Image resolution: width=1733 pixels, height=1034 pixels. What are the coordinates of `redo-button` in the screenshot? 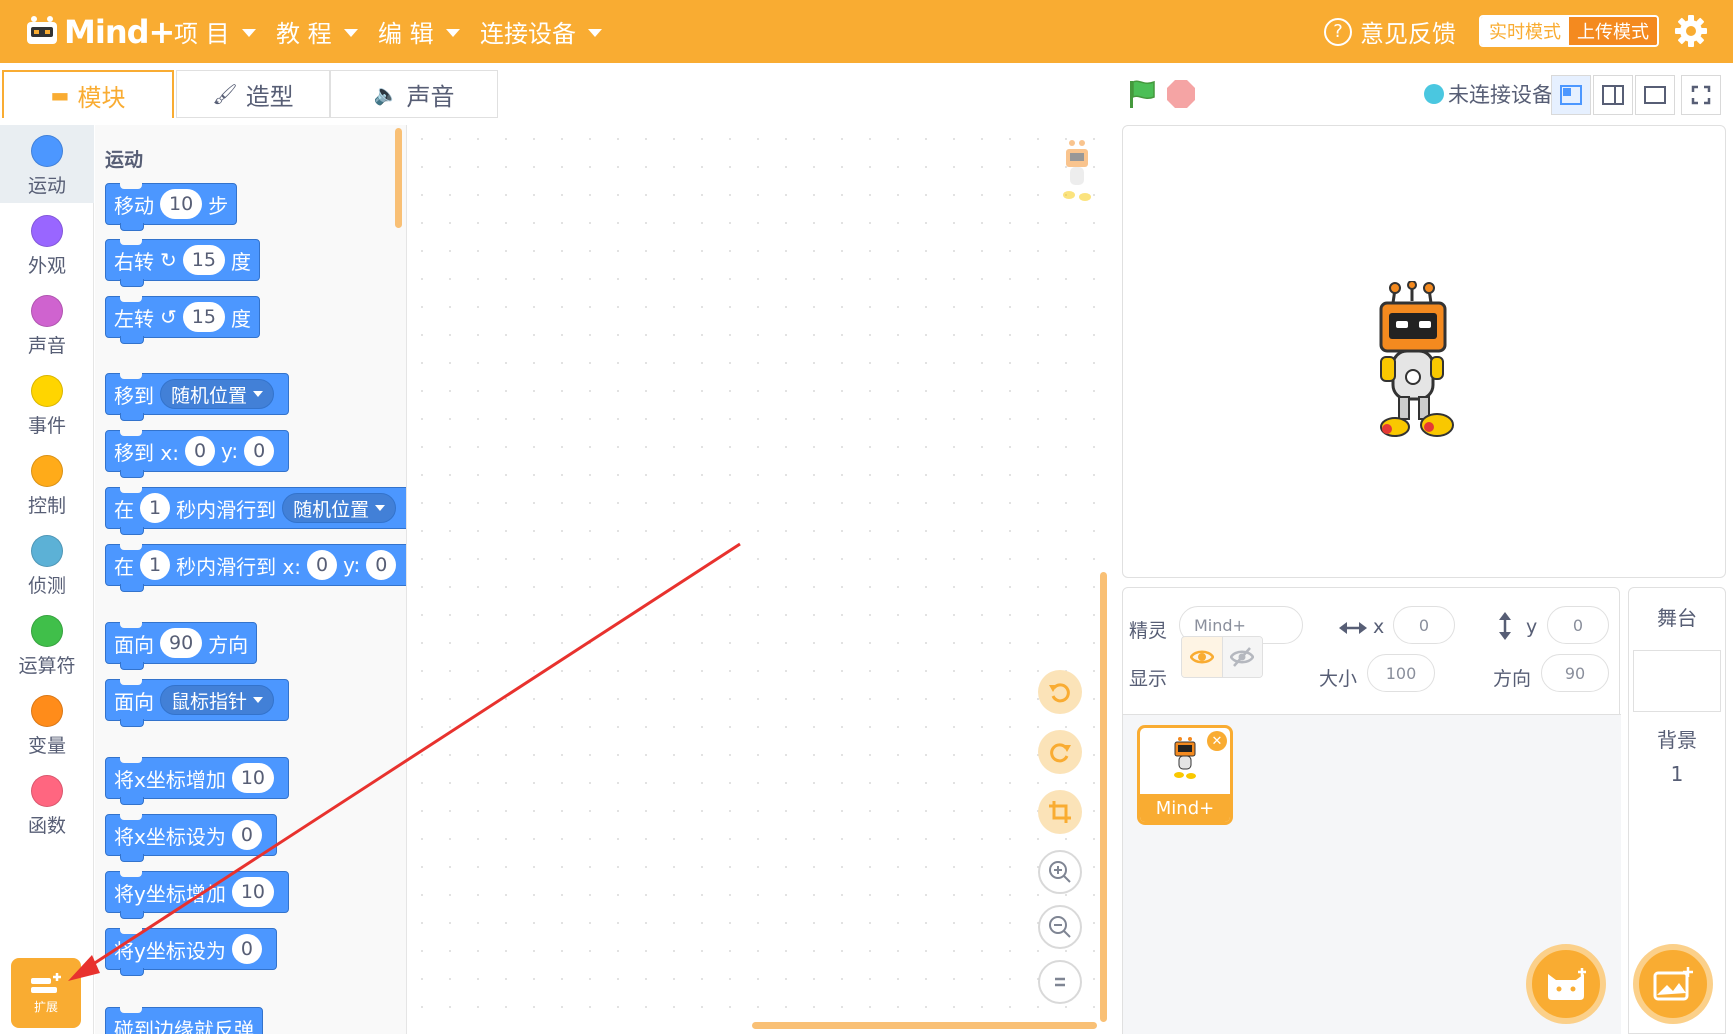 It's located at (1060, 752).